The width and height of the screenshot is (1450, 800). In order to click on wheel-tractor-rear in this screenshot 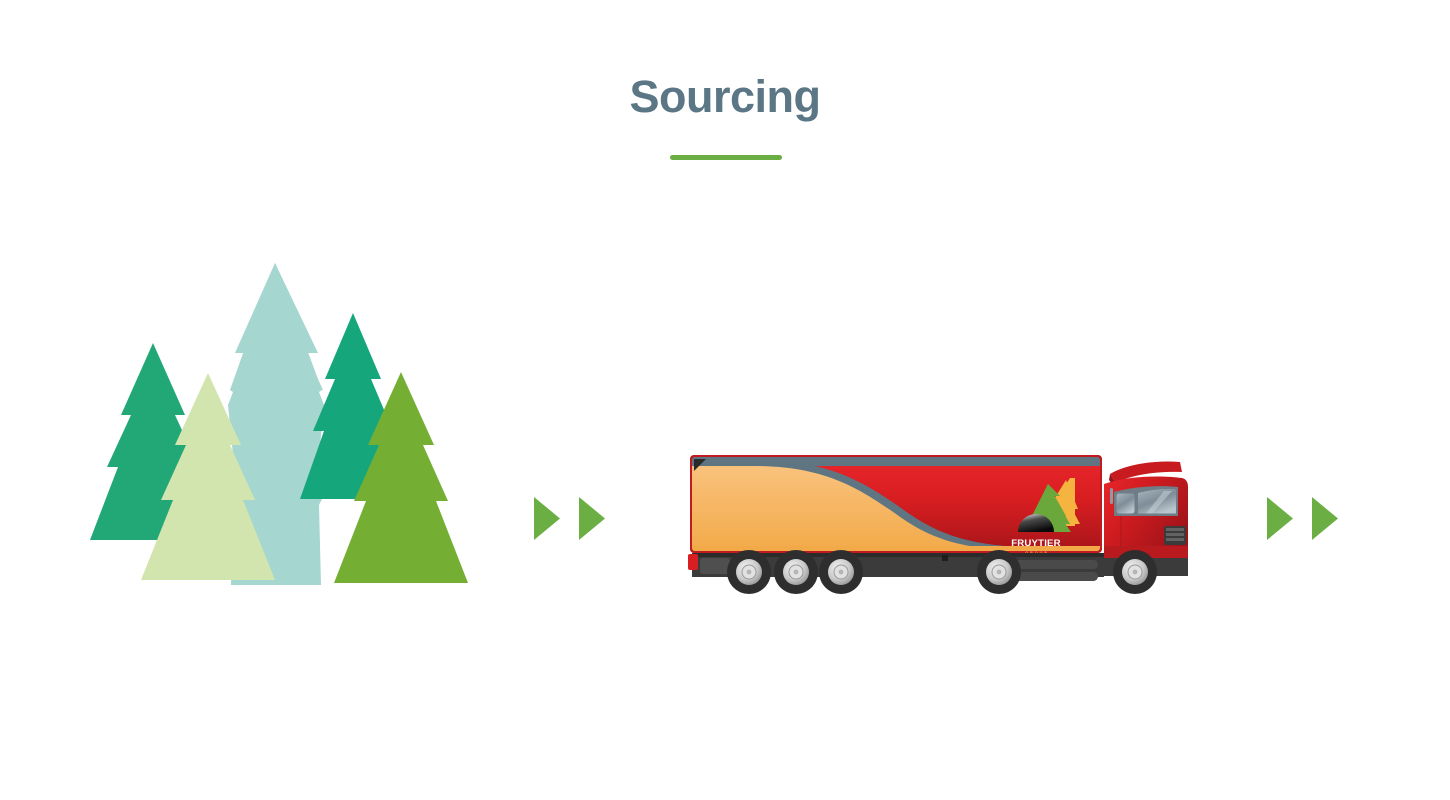, I will do `click(999, 572)`.